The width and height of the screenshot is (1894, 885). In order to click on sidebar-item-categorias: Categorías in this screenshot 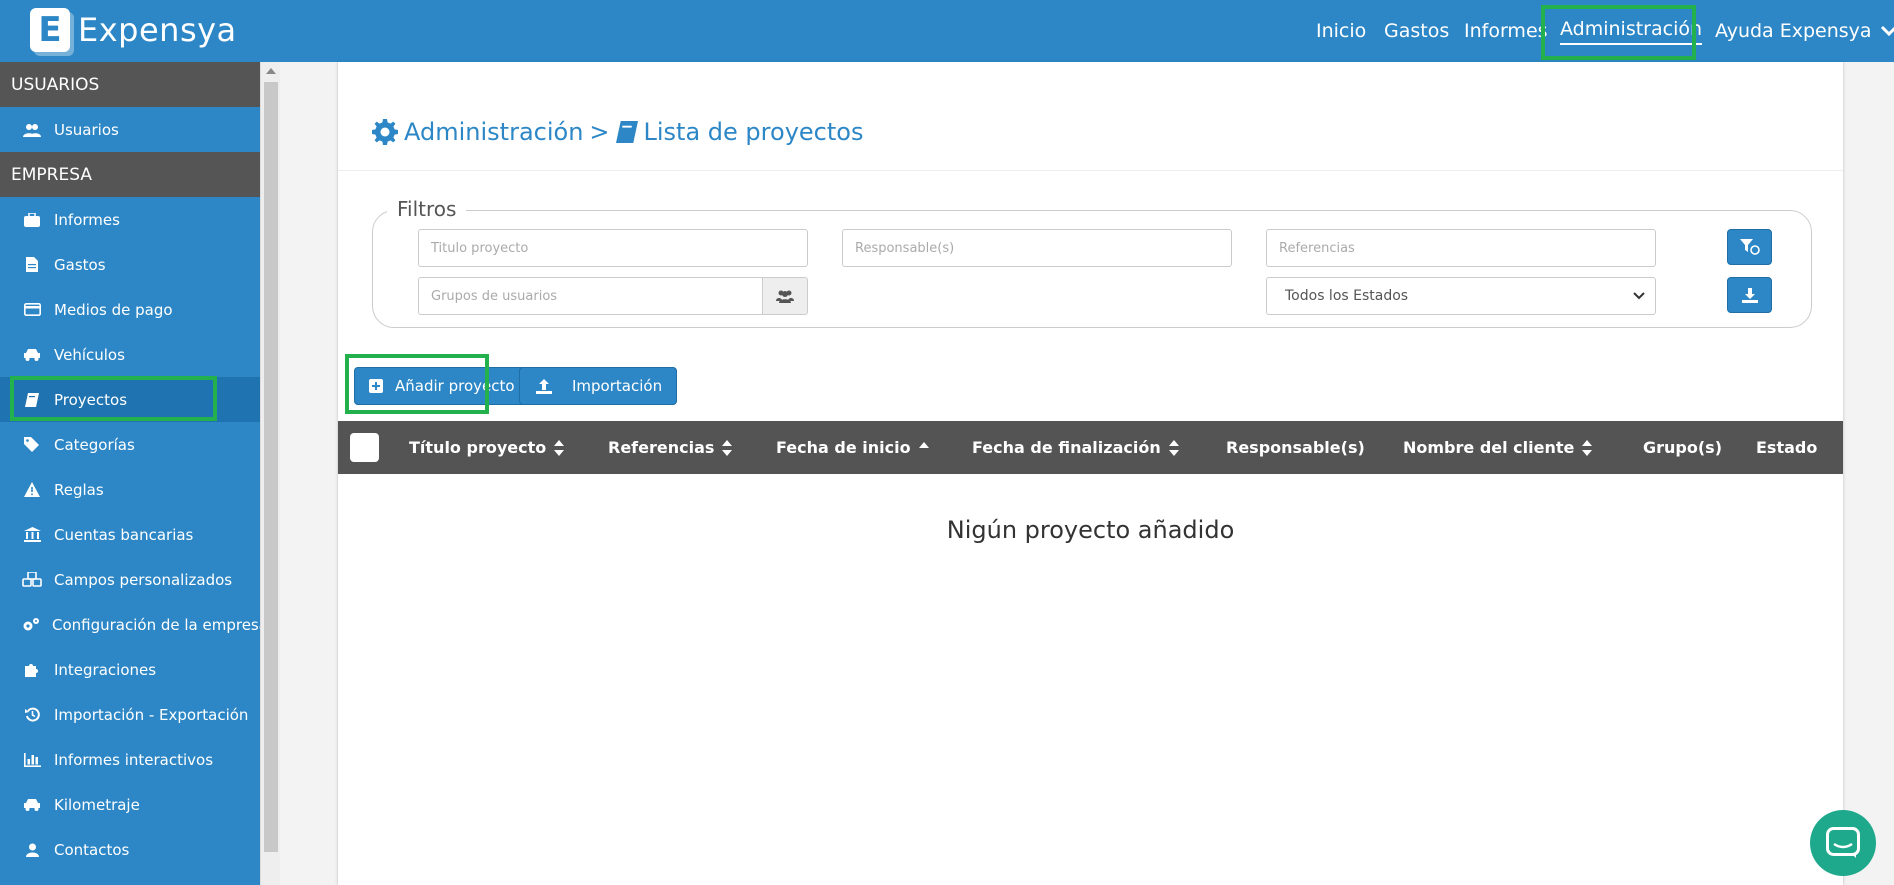, I will do `click(130, 444)`.